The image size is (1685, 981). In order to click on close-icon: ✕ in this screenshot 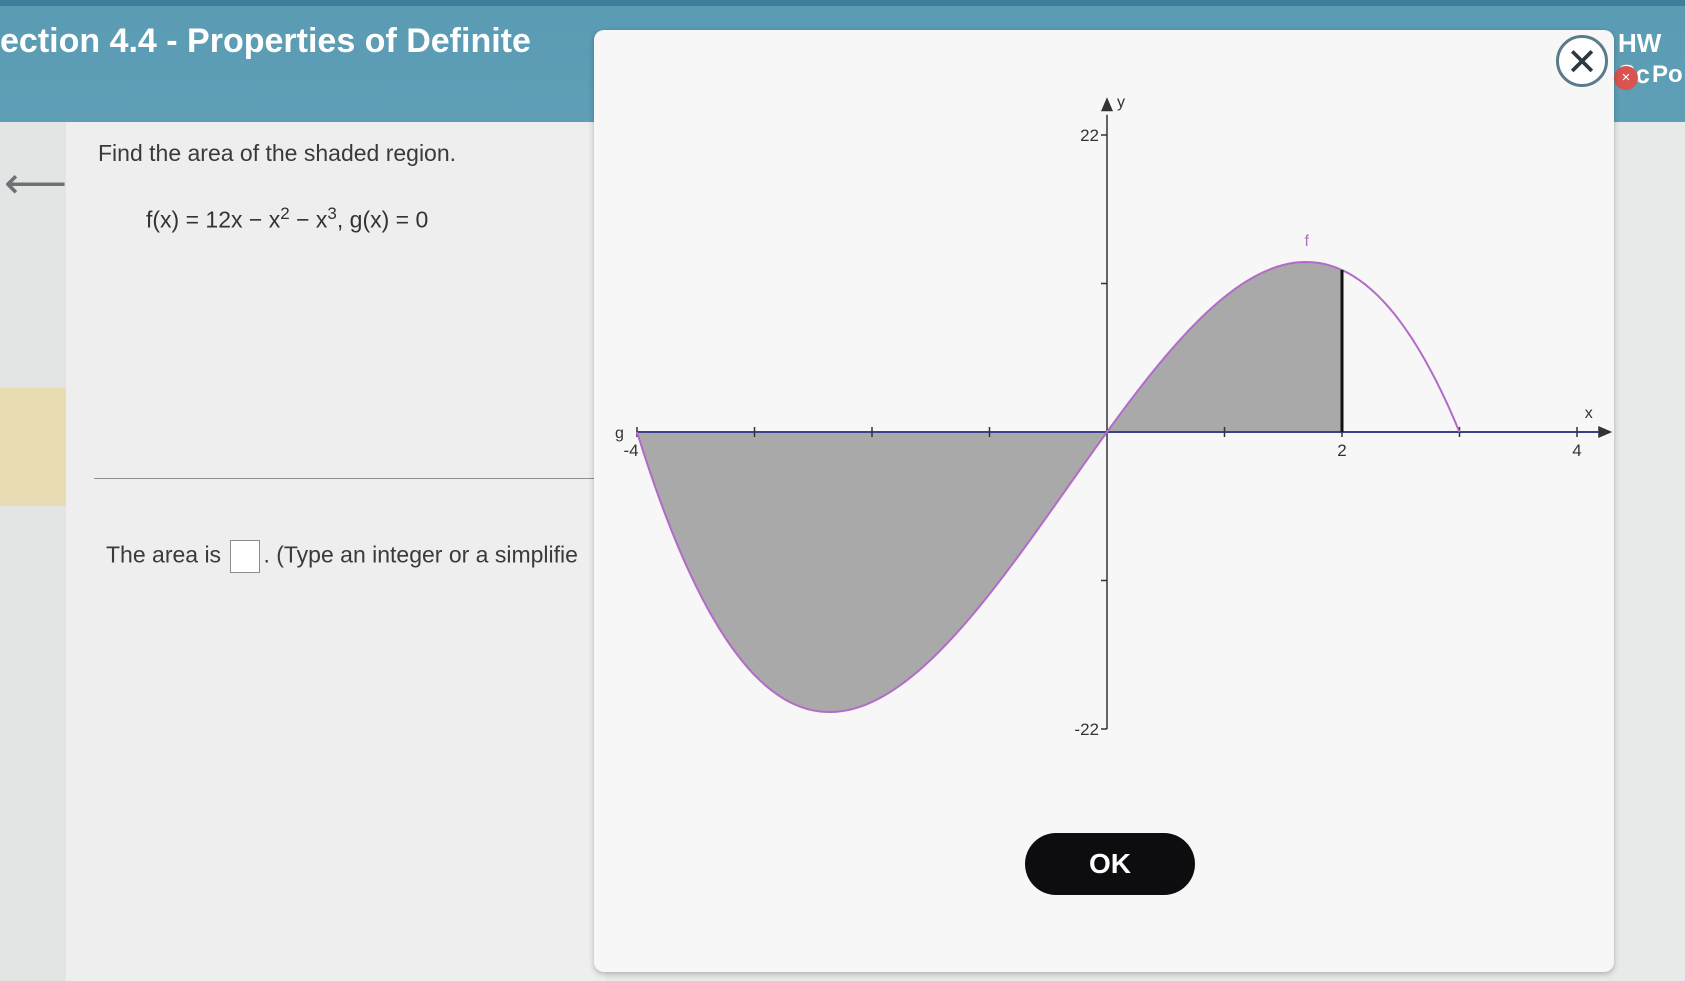, I will do `click(1582, 61)`.